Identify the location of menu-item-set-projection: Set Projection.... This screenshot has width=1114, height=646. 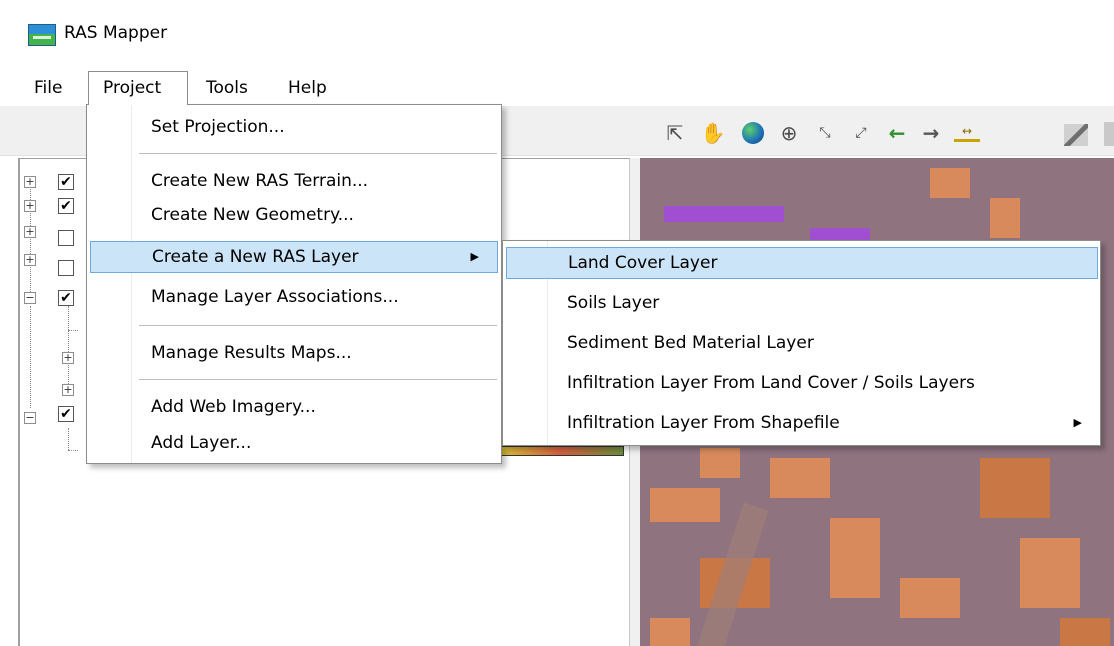
(294, 127).